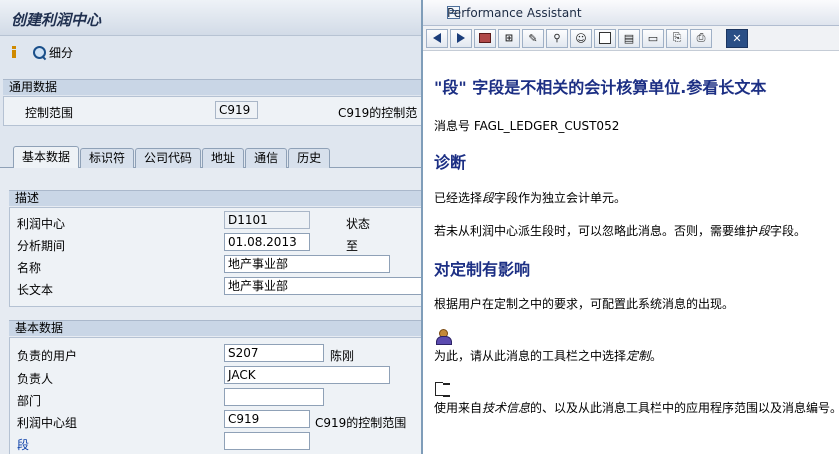 The height and width of the screenshot is (454, 839). What do you see at coordinates (352, 246) in the screenshot?
I see `to-label: 至` at bounding box center [352, 246].